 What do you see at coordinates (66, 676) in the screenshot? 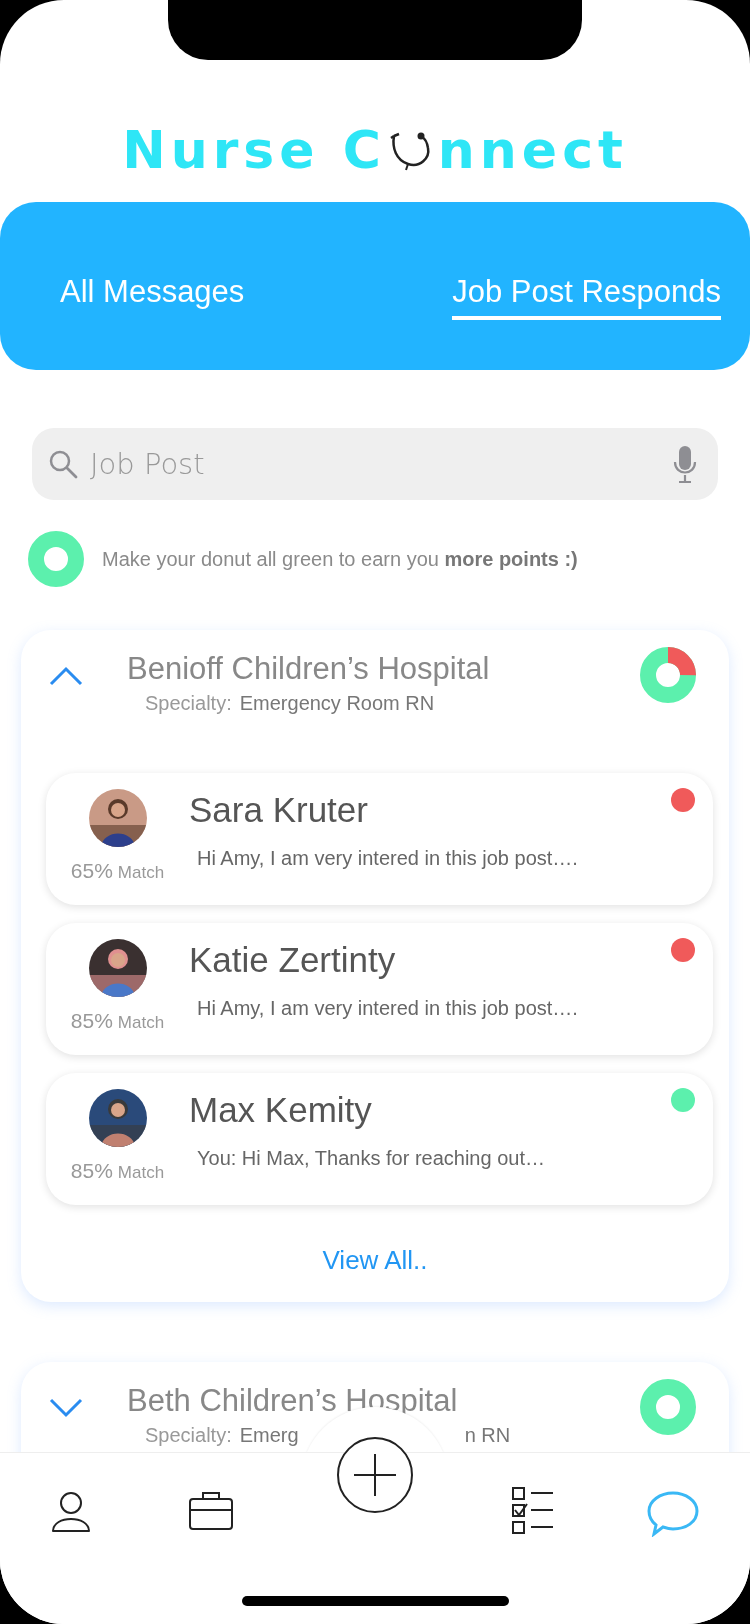
I see `chevron-up-icon` at bounding box center [66, 676].